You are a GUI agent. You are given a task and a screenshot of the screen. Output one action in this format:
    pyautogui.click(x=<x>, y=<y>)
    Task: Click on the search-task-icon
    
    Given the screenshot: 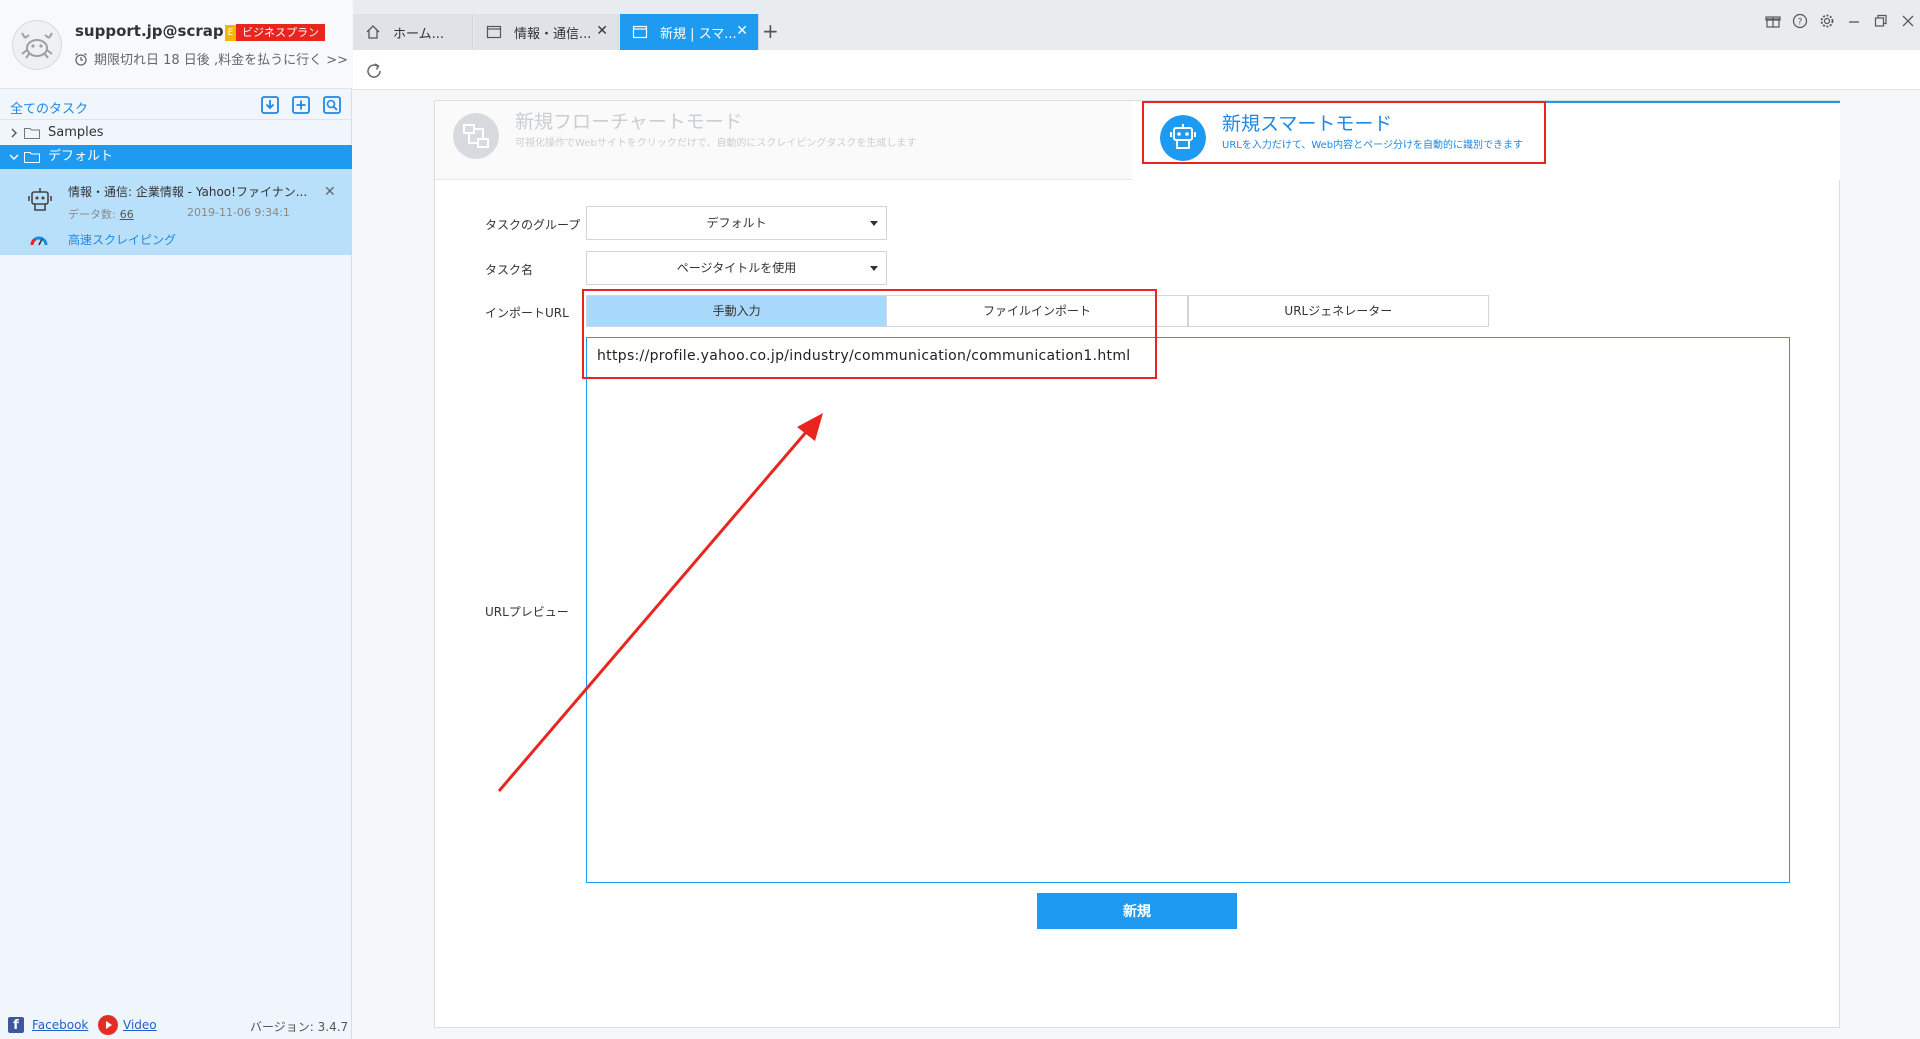 What is the action you would take?
    pyautogui.click(x=332, y=105)
    